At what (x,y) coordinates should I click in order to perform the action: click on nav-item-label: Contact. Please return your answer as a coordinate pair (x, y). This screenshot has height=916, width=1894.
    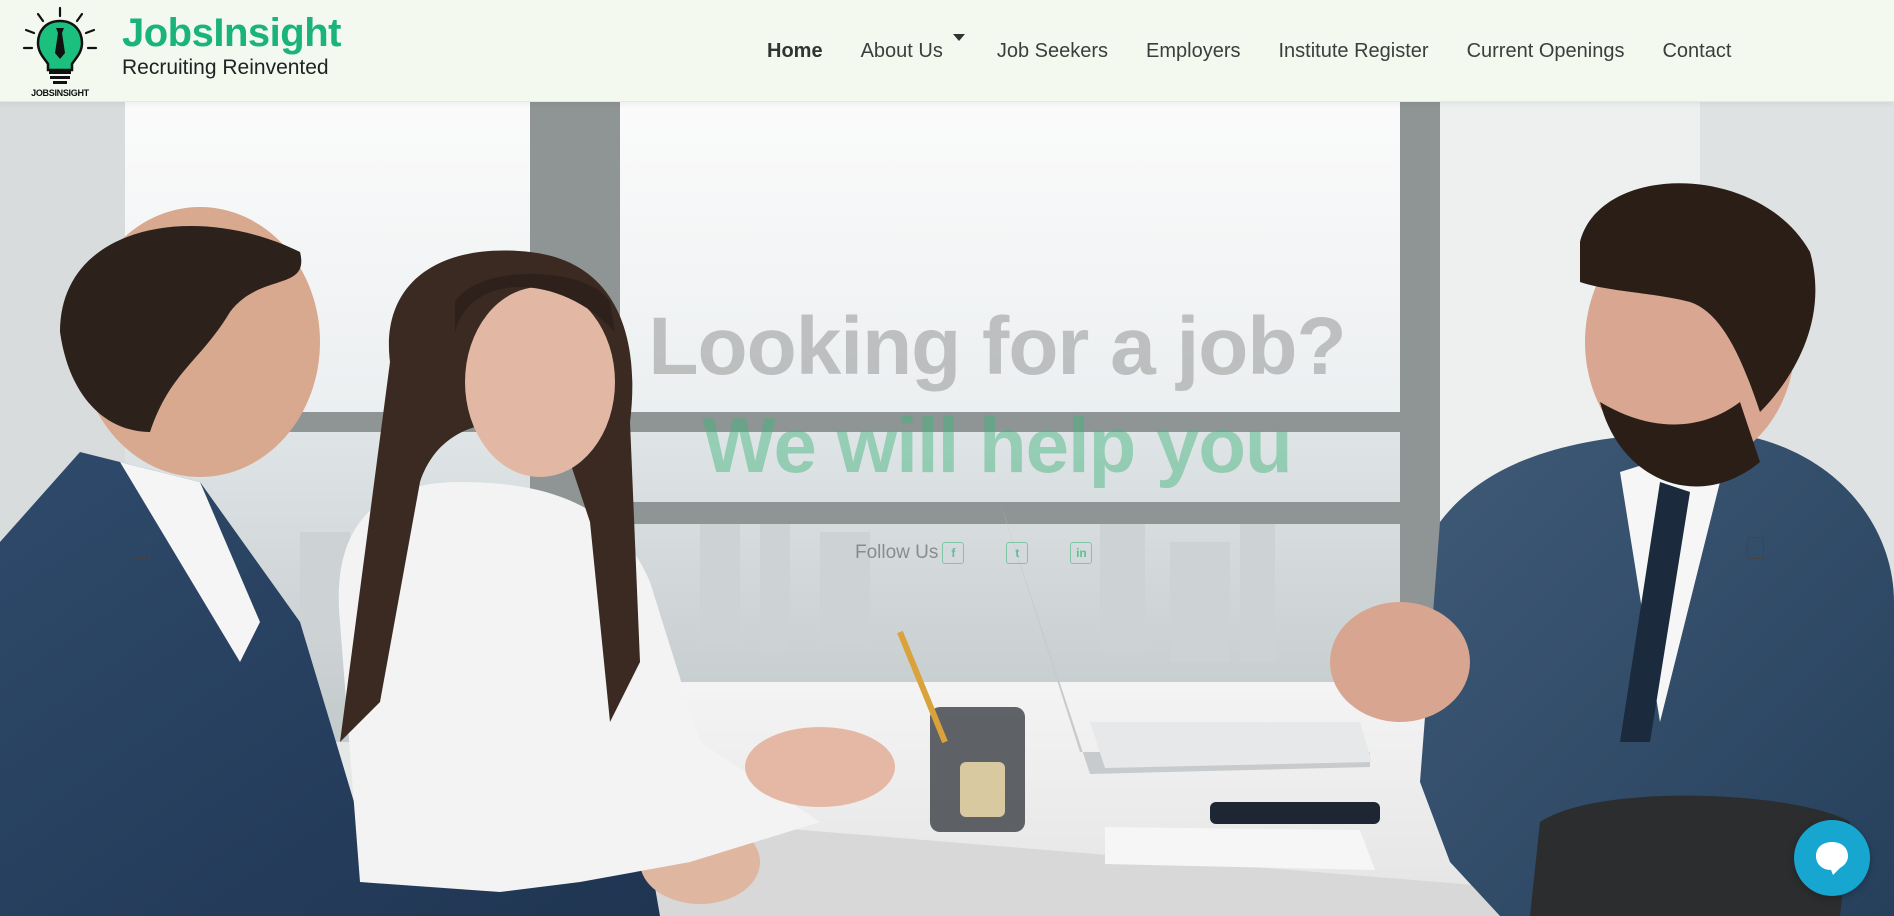
    Looking at the image, I should click on (1697, 50).